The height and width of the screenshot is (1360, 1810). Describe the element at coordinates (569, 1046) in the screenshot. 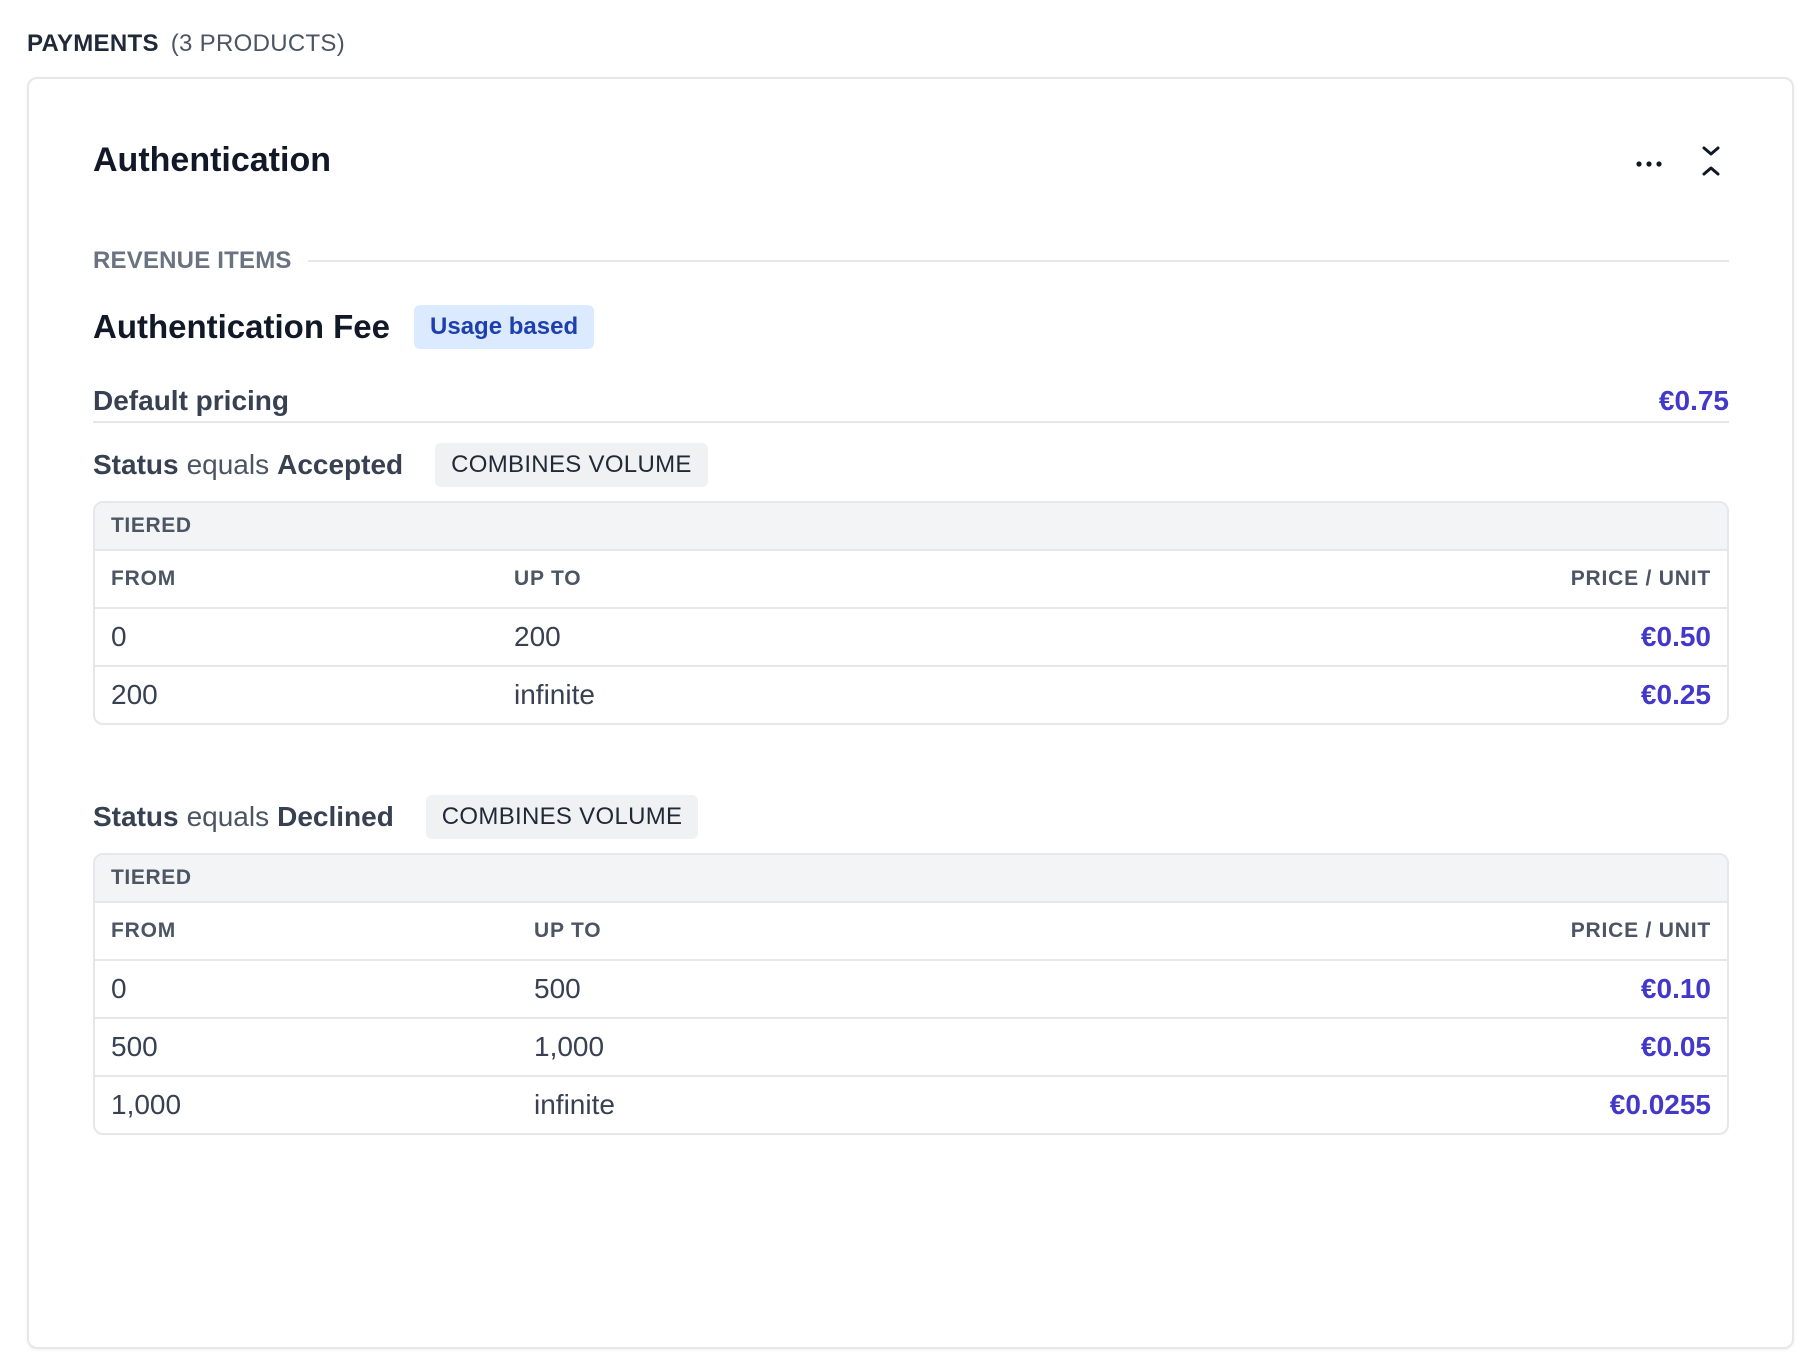

I see `tier-up-to: 1,000` at that location.